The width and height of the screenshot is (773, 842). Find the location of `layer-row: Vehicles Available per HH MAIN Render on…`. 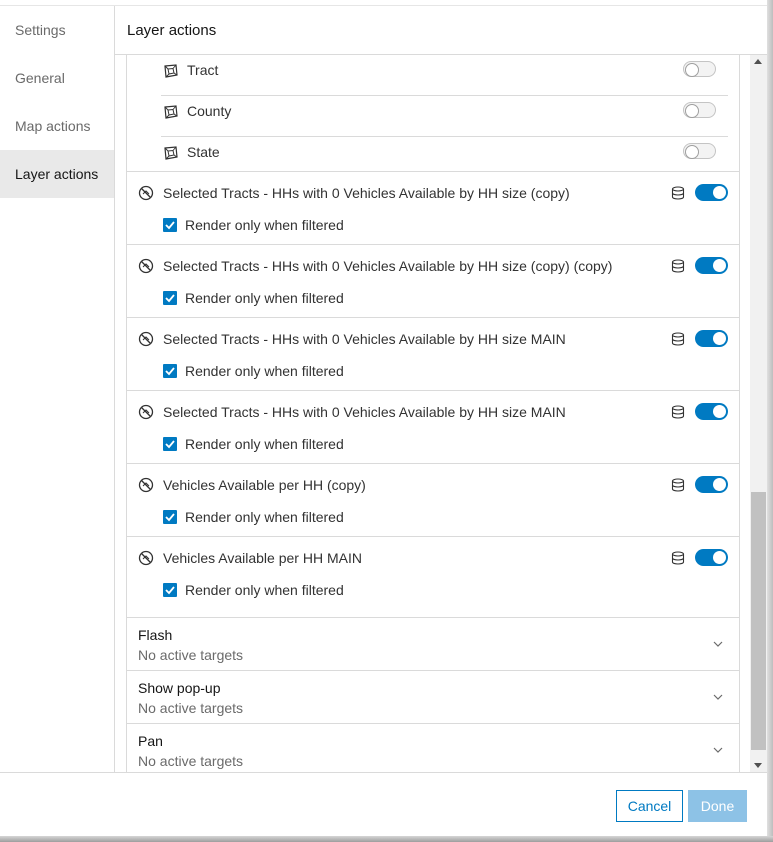

layer-row: Vehicles Available per HH MAIN Render on… is located at coordinates (433, 572).